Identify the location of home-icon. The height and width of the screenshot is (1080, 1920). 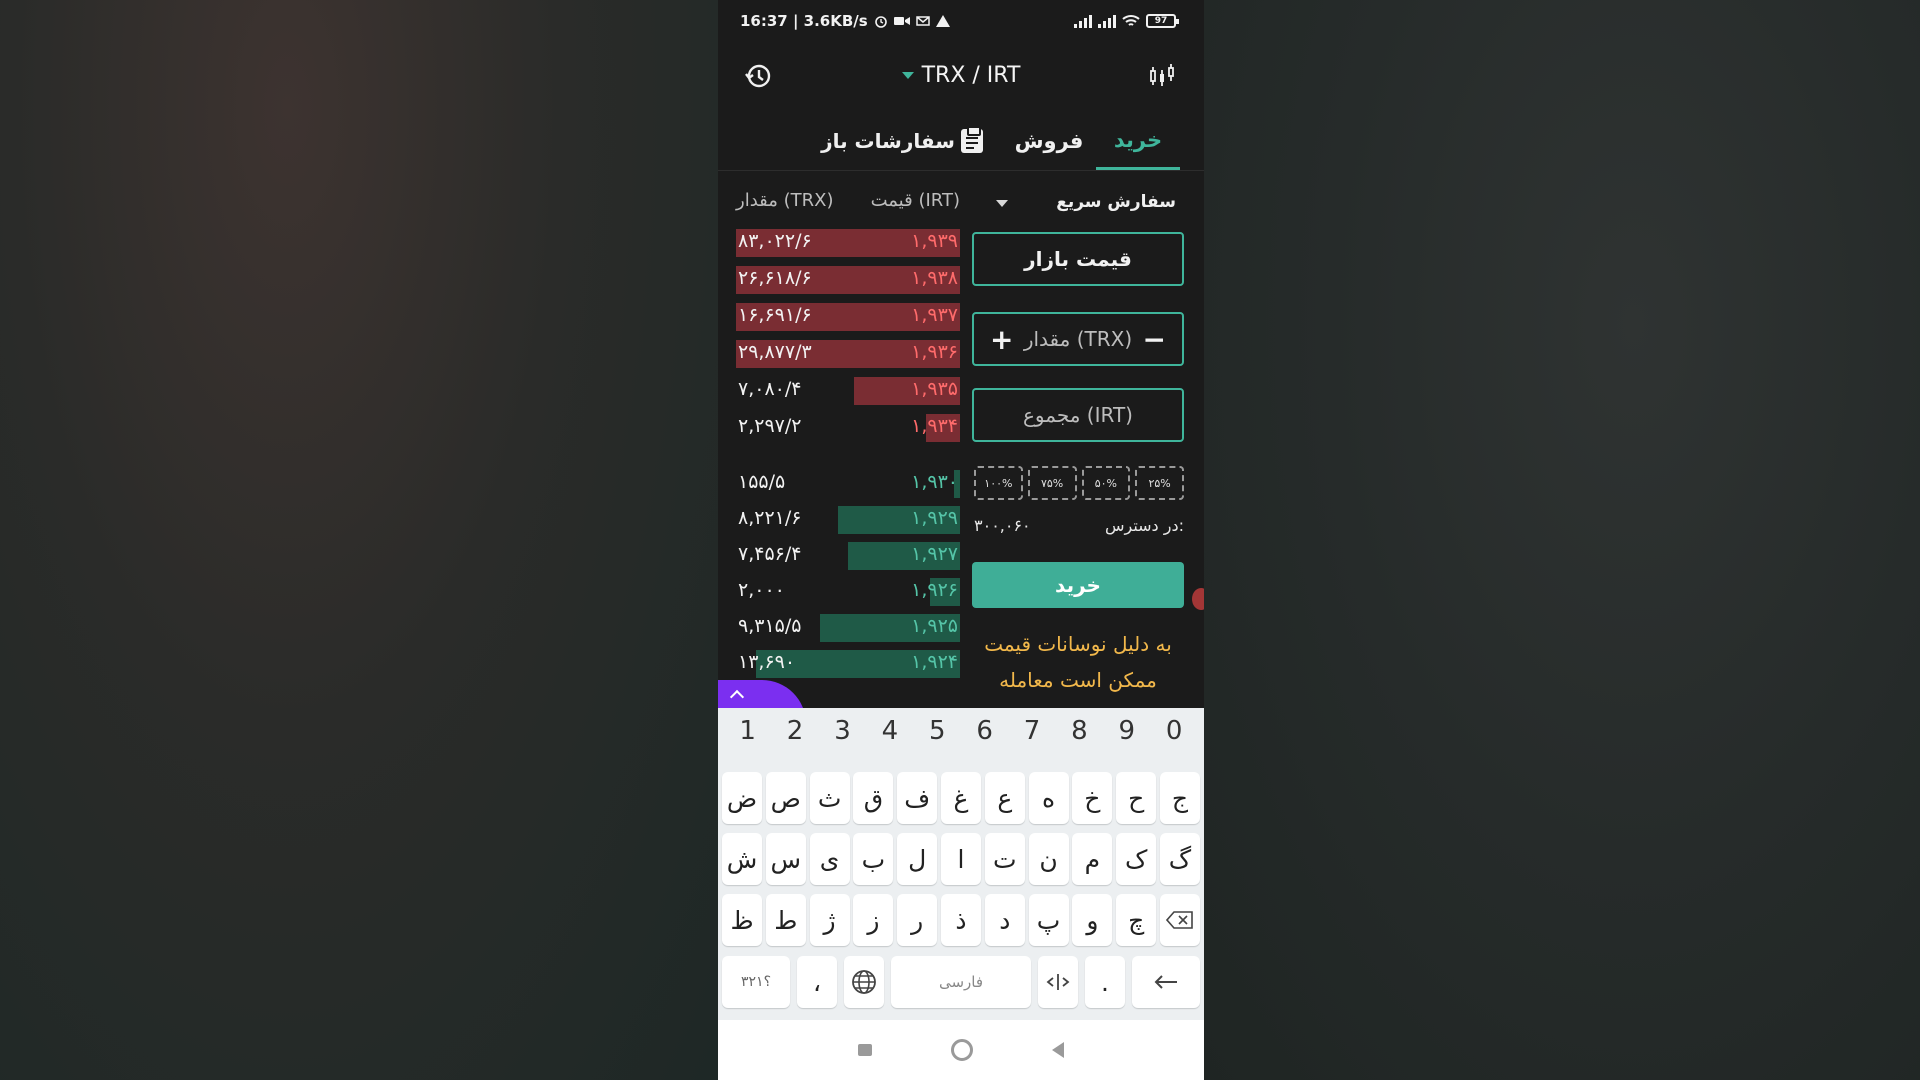
(961, 1050).